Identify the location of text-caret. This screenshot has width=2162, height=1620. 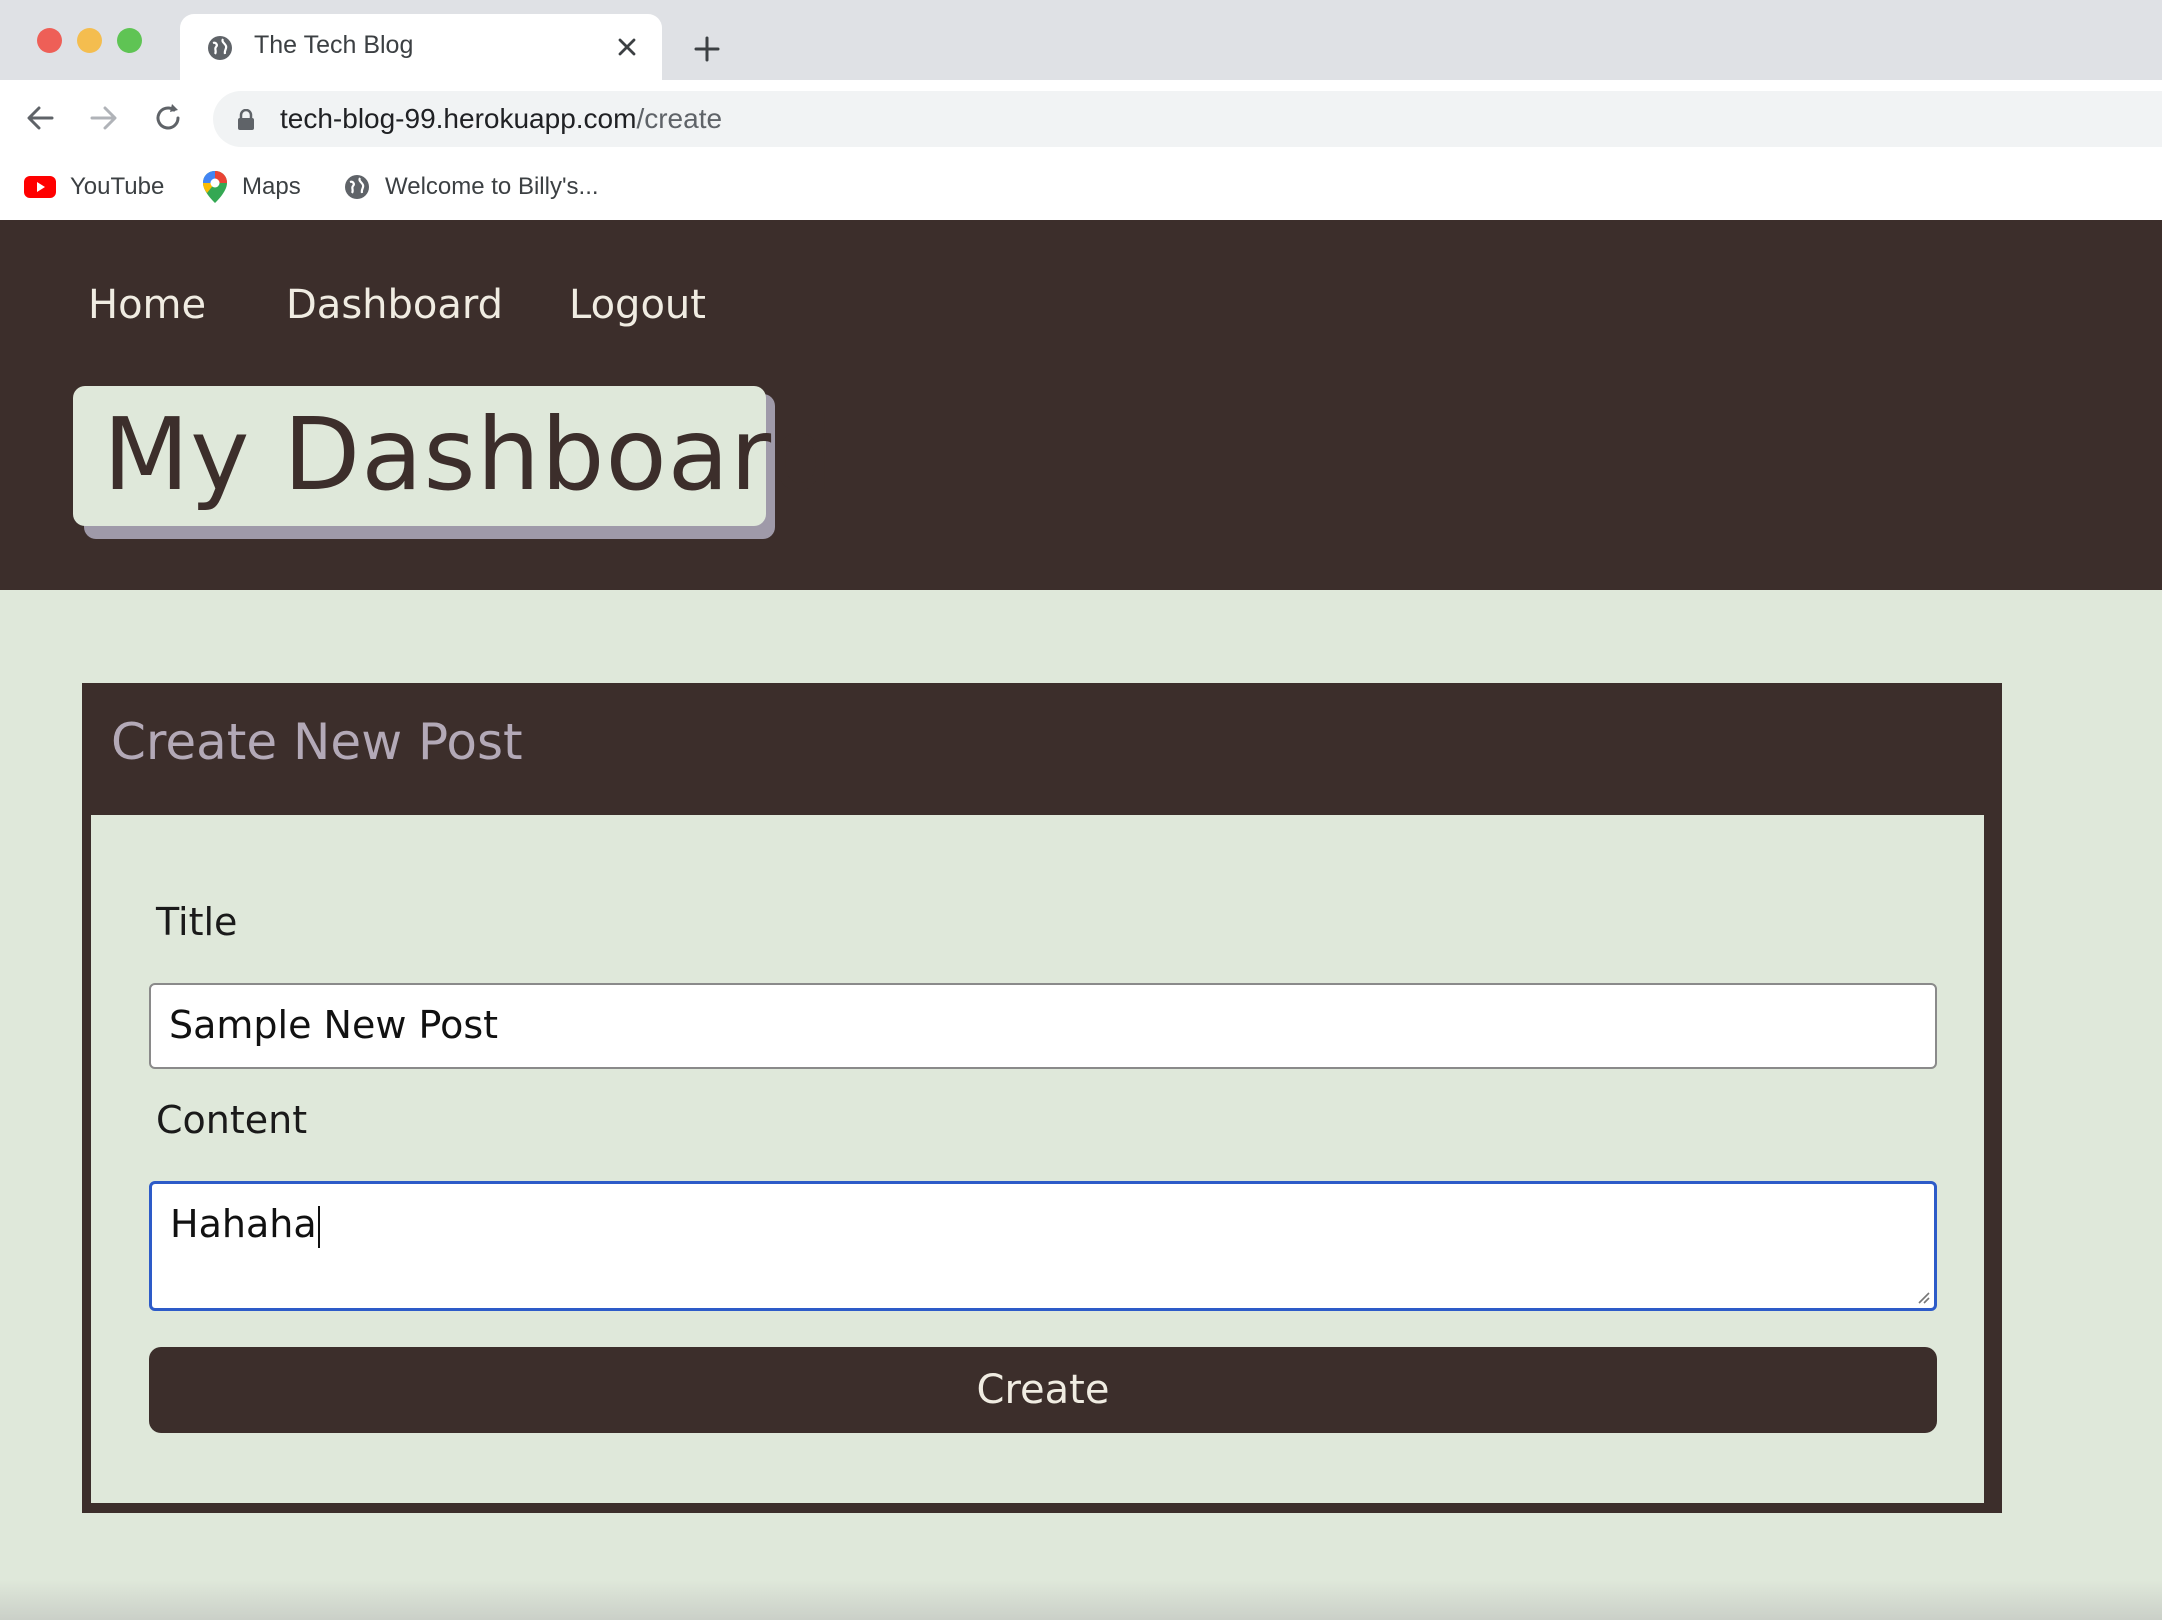
(318, 1226).